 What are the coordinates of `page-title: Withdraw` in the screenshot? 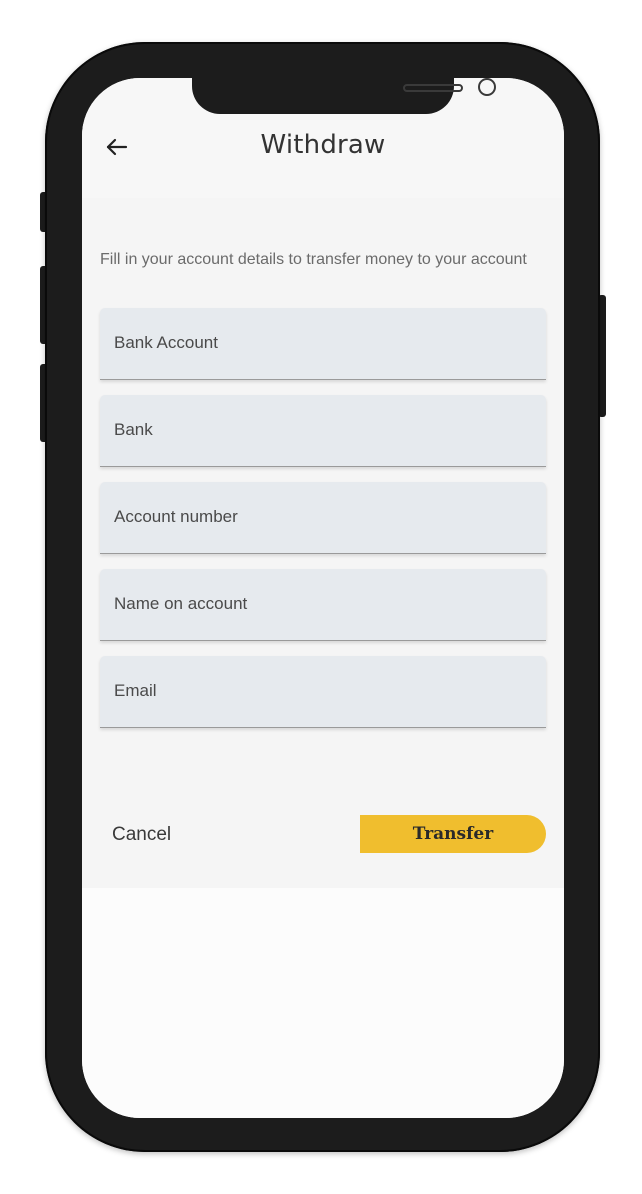 It's located at (323, 145).